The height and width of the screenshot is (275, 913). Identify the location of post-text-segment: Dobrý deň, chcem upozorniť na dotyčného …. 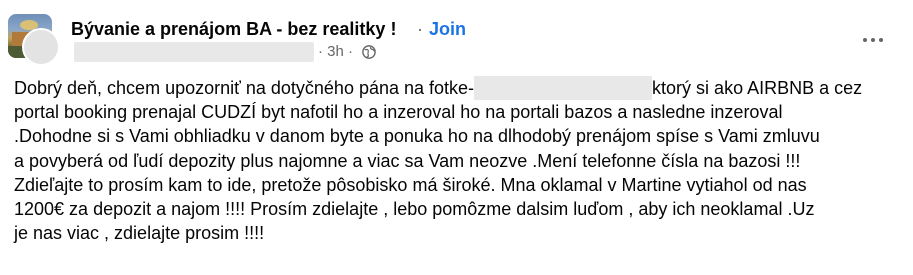
(244, 88).